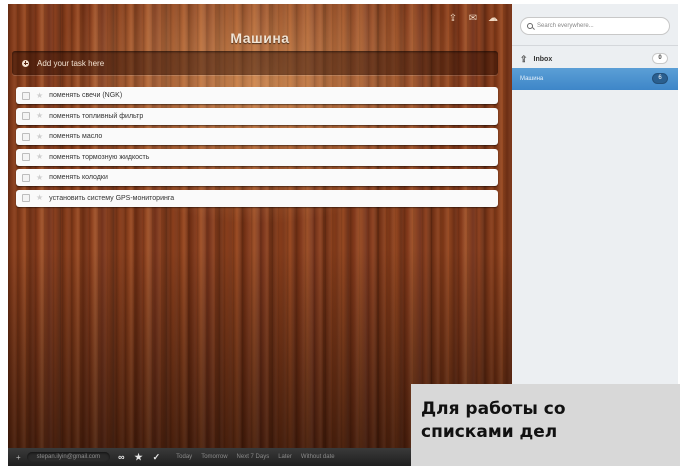  Describe the element at coordinates (543, 59) in the screenshot. I see `sidebar-item-label: Inbox` at that location.